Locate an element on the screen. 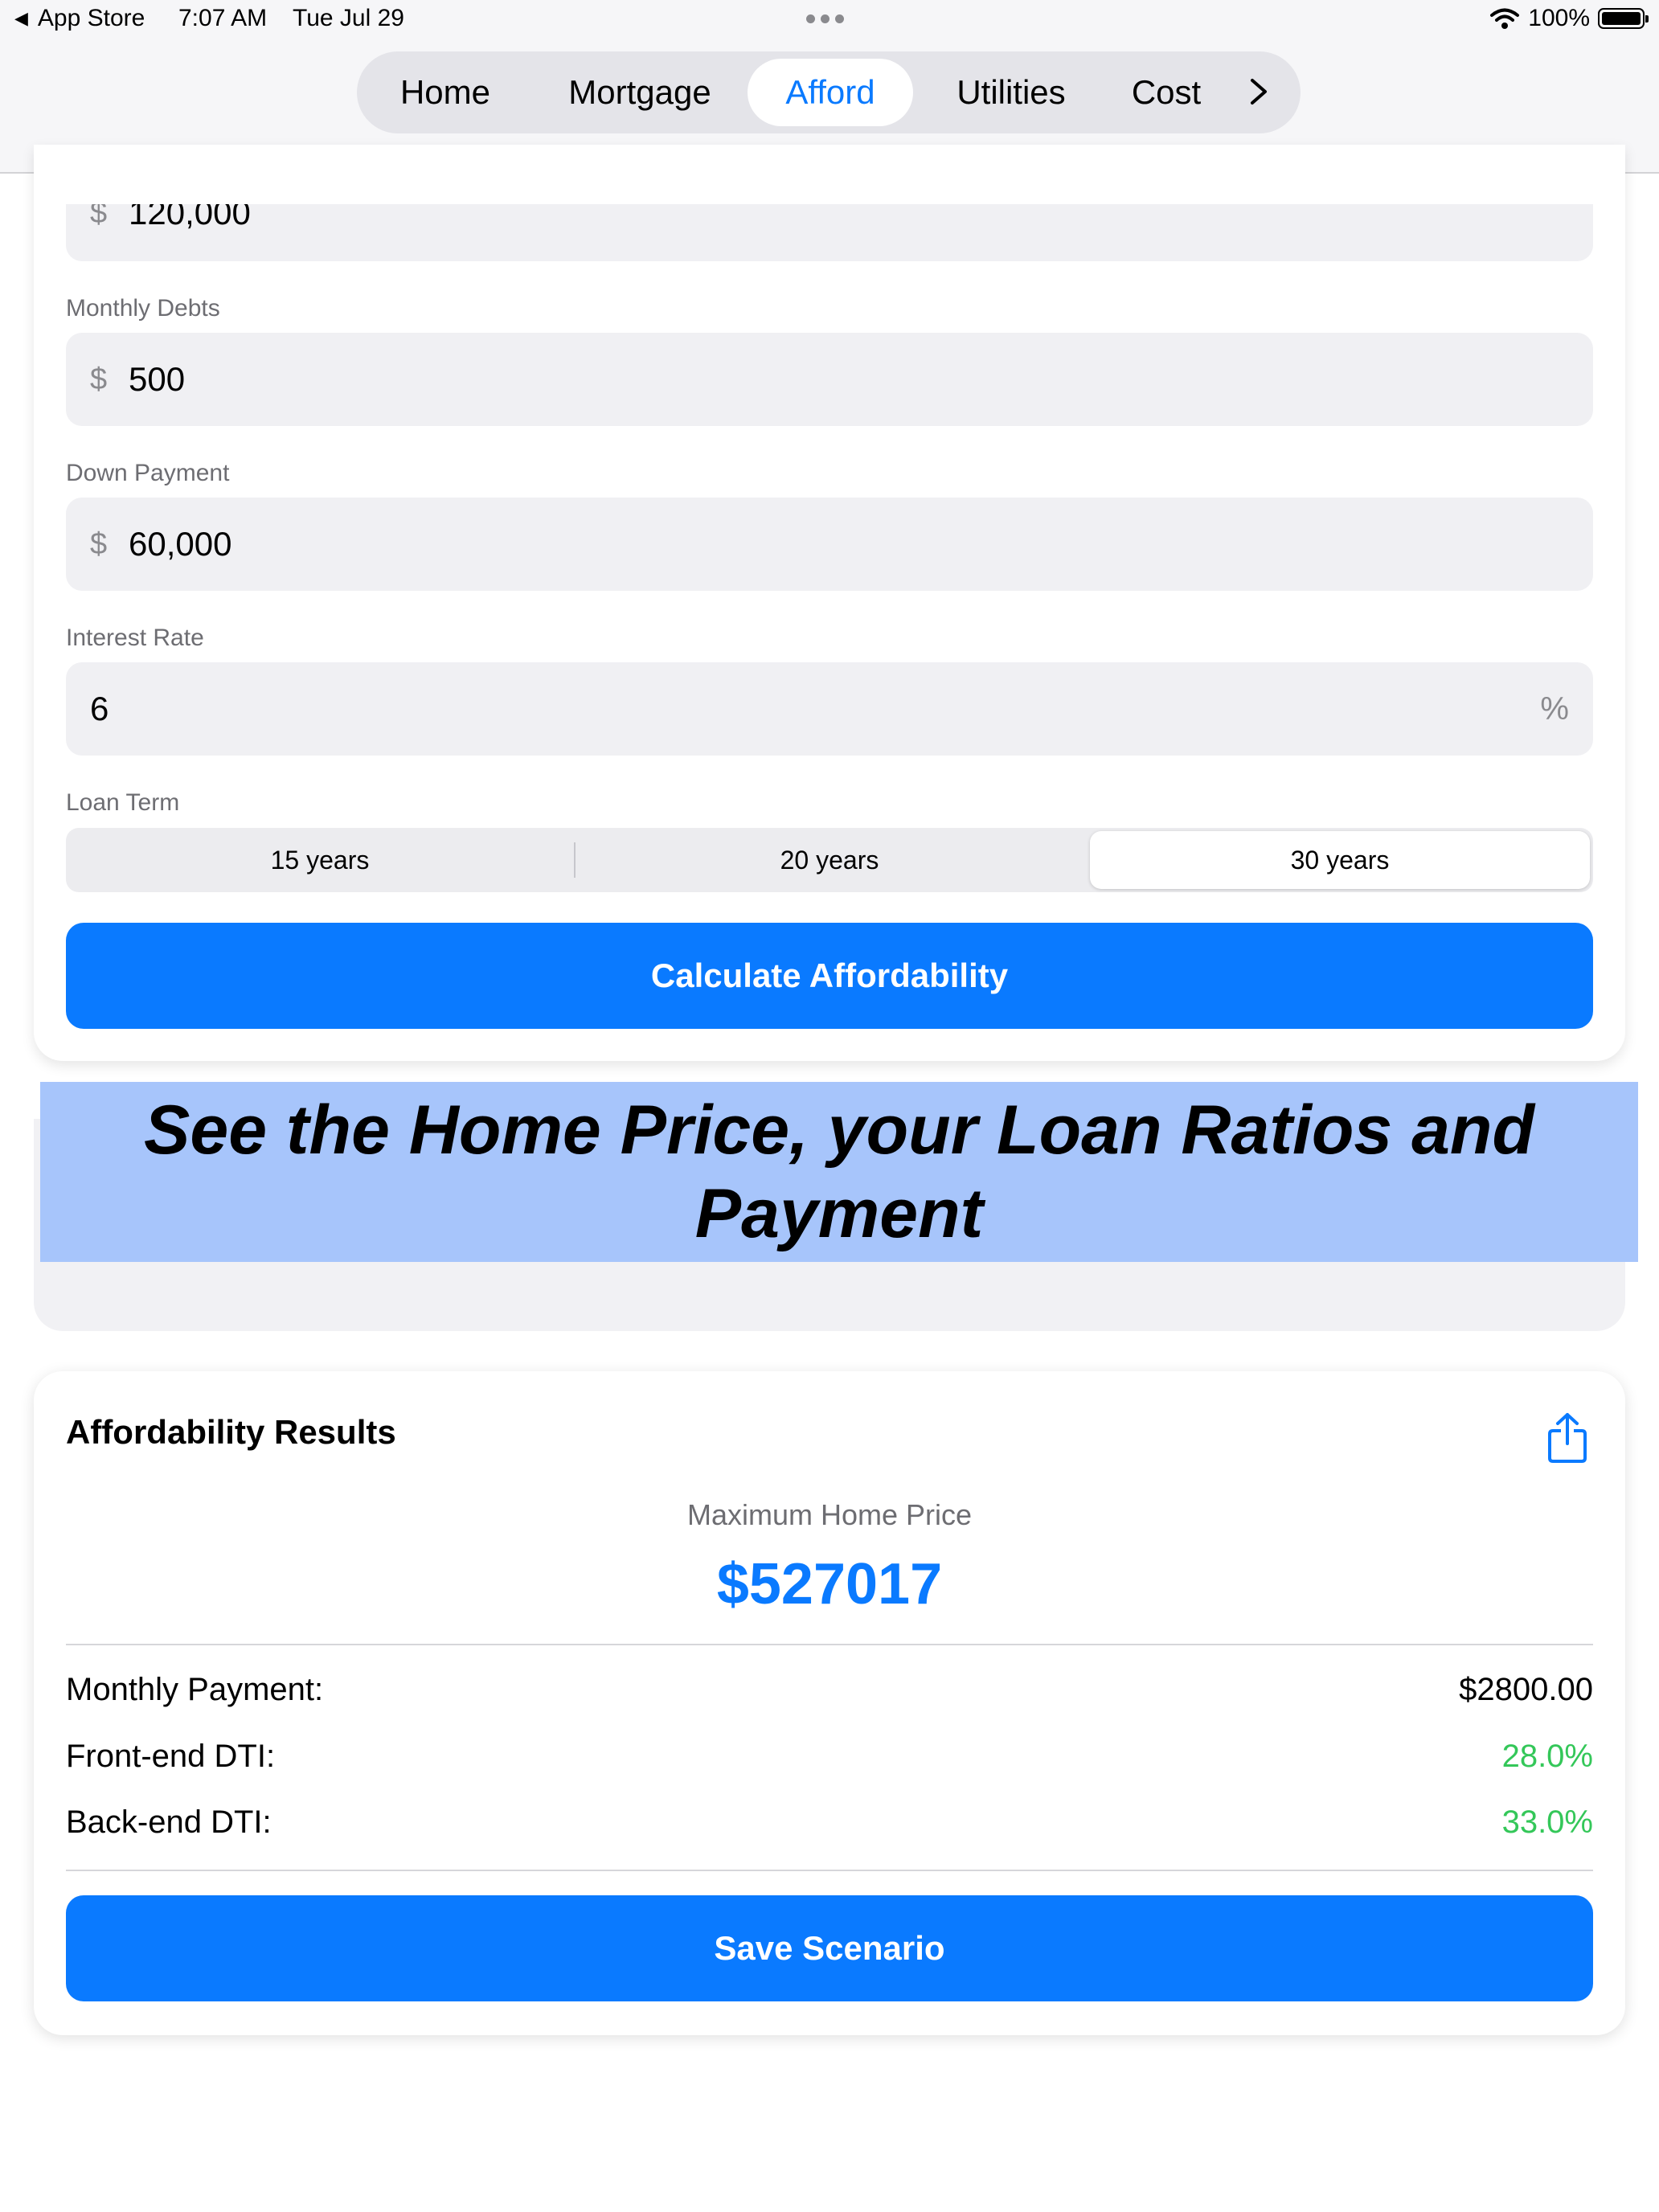 The height and width of the screenshot is (2212, 1659). battery-icon is located at coordinates (1623, 18).